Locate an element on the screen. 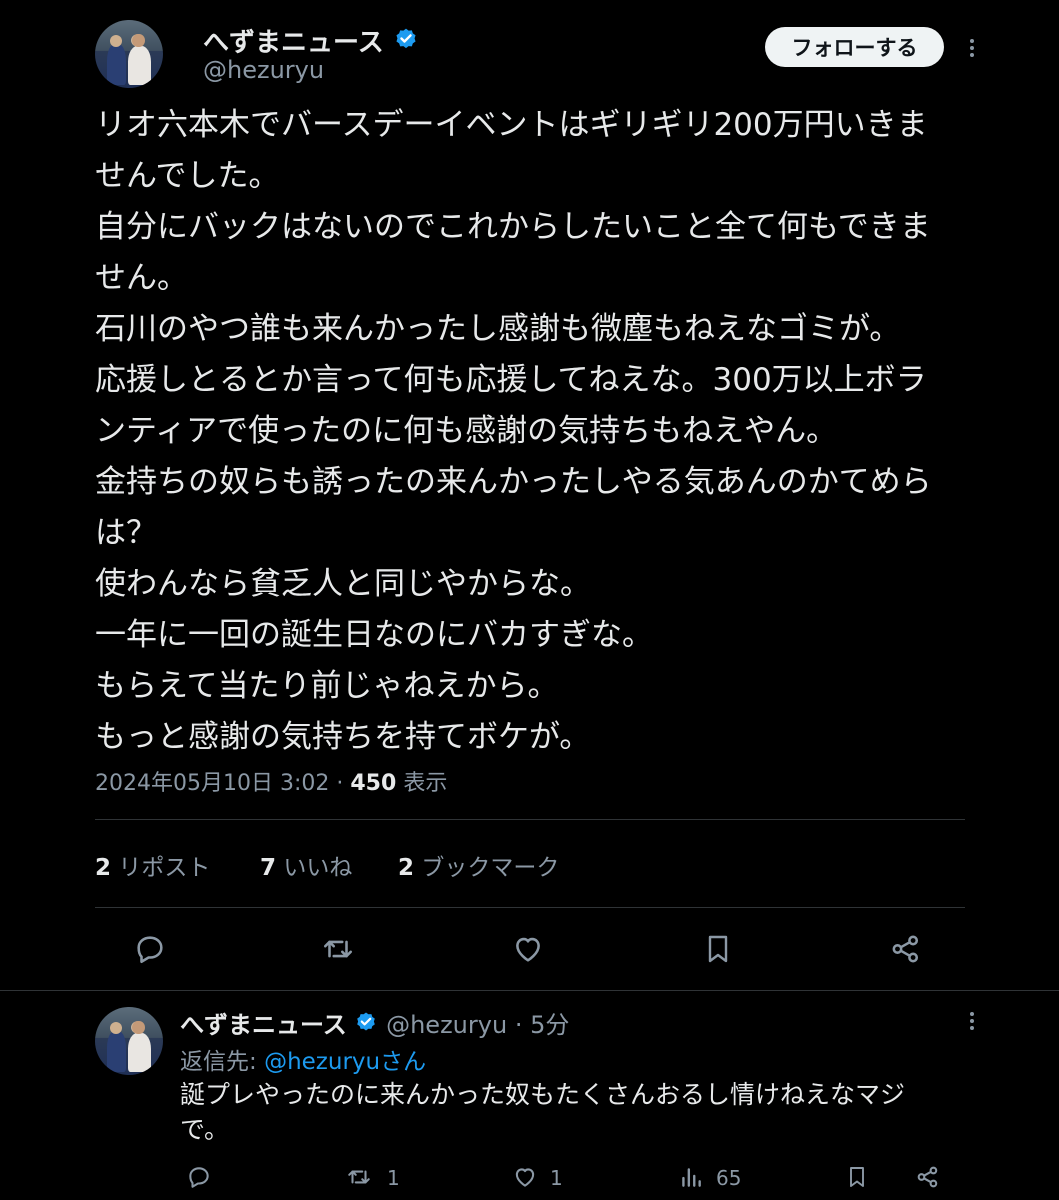 This screenshot has height=1200, width=1059. bookmarks-count: 2 is located at coordinates (406, 868).